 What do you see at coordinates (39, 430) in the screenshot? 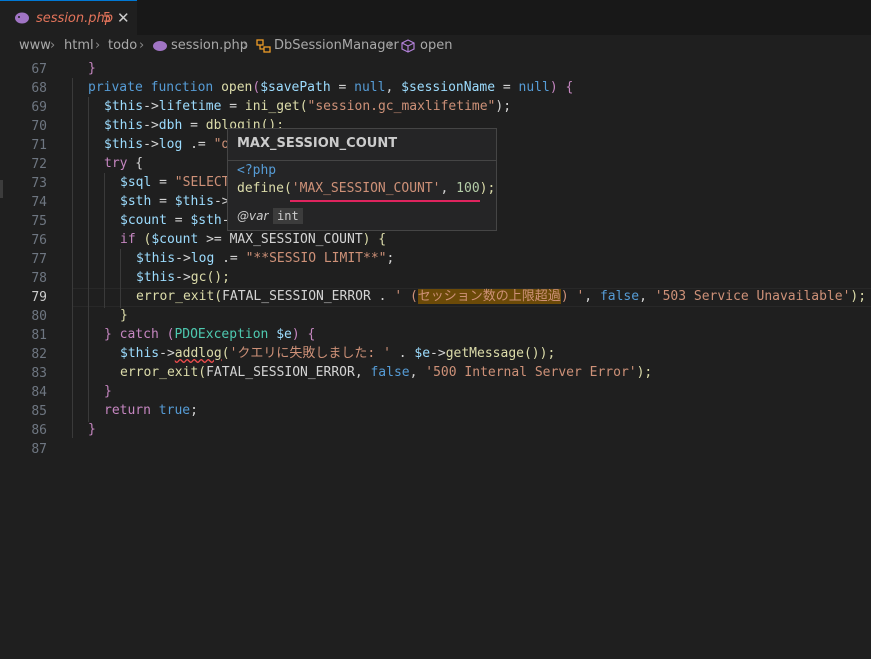
I see `line-number: 86` at bounding box center [39, 430].